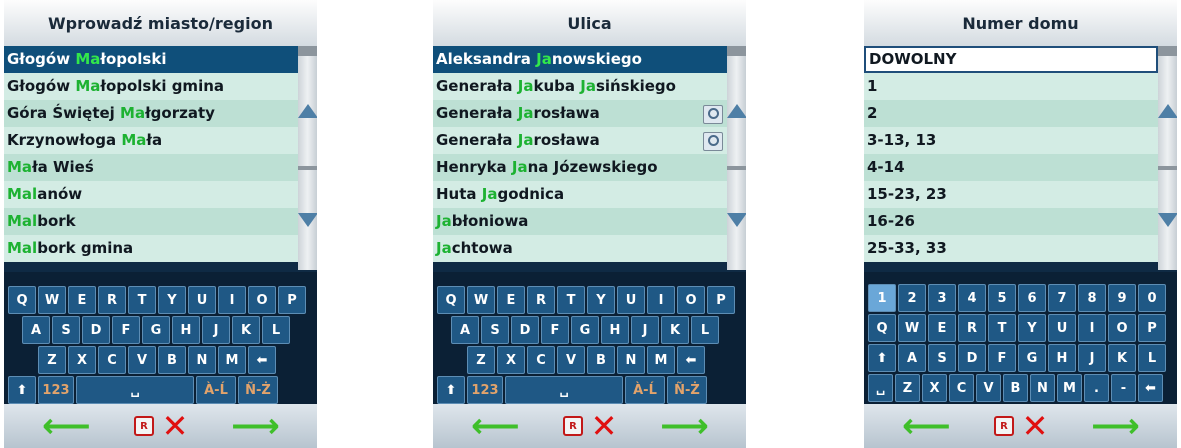  I want to click on list-item: Henryka Jana Józewskiego, so click(580, 167).